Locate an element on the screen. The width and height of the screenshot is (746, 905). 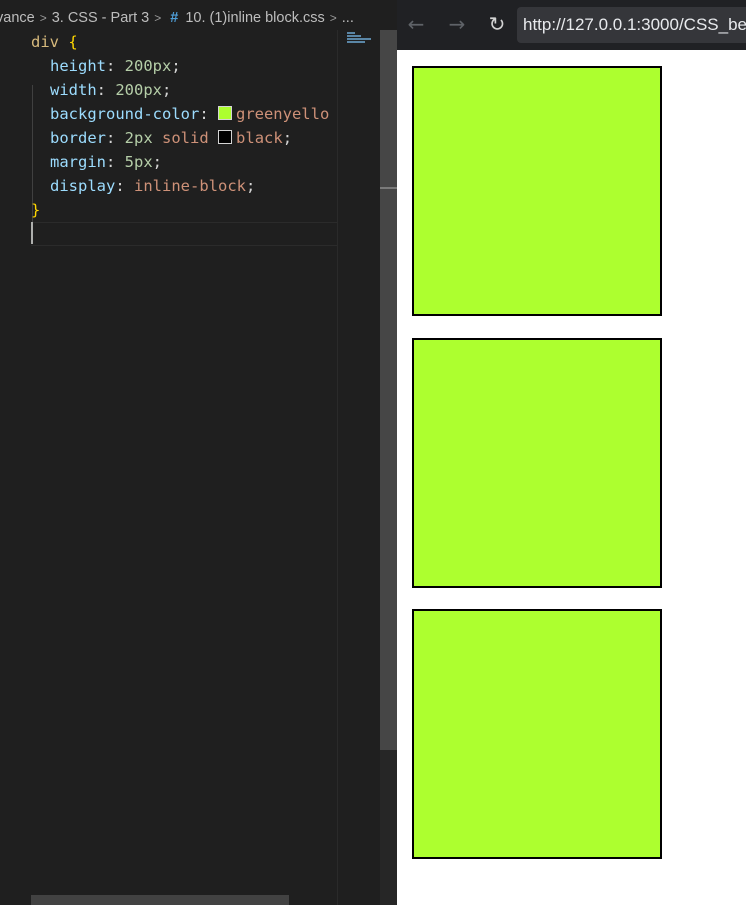
code-line-1: div { is located at coordinates (39, 42).